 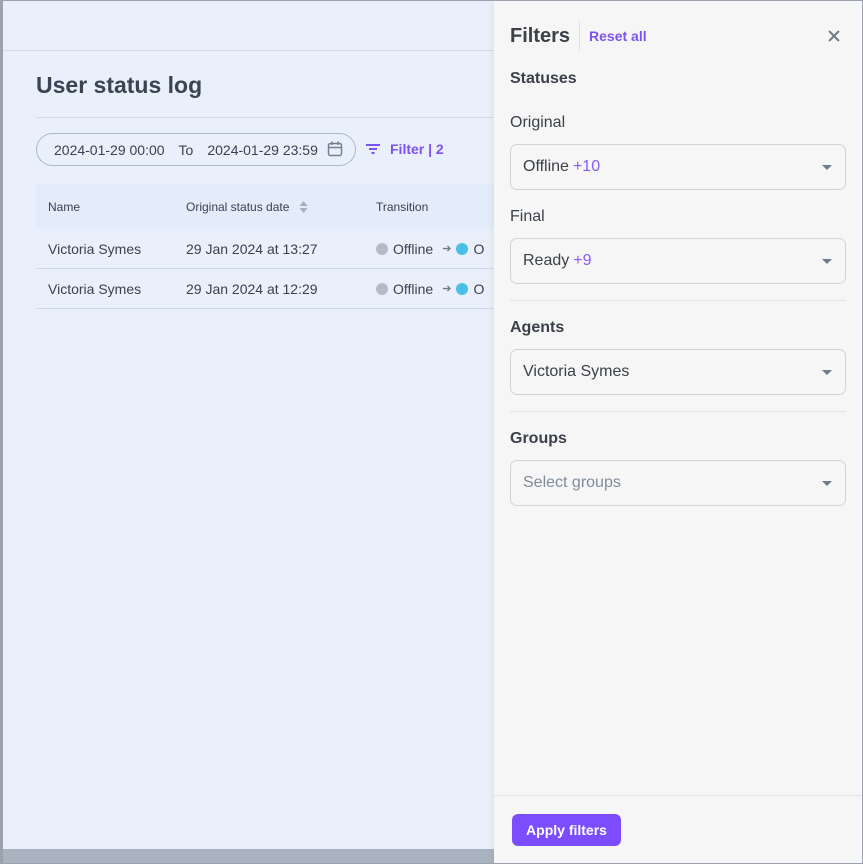 What do you see at coordinates (196, 149) in the screenshot?
I see `date-range-picker: 2024-01-29 00:00 To 2024-01-29 23:59` at bounding box center [196, 149].